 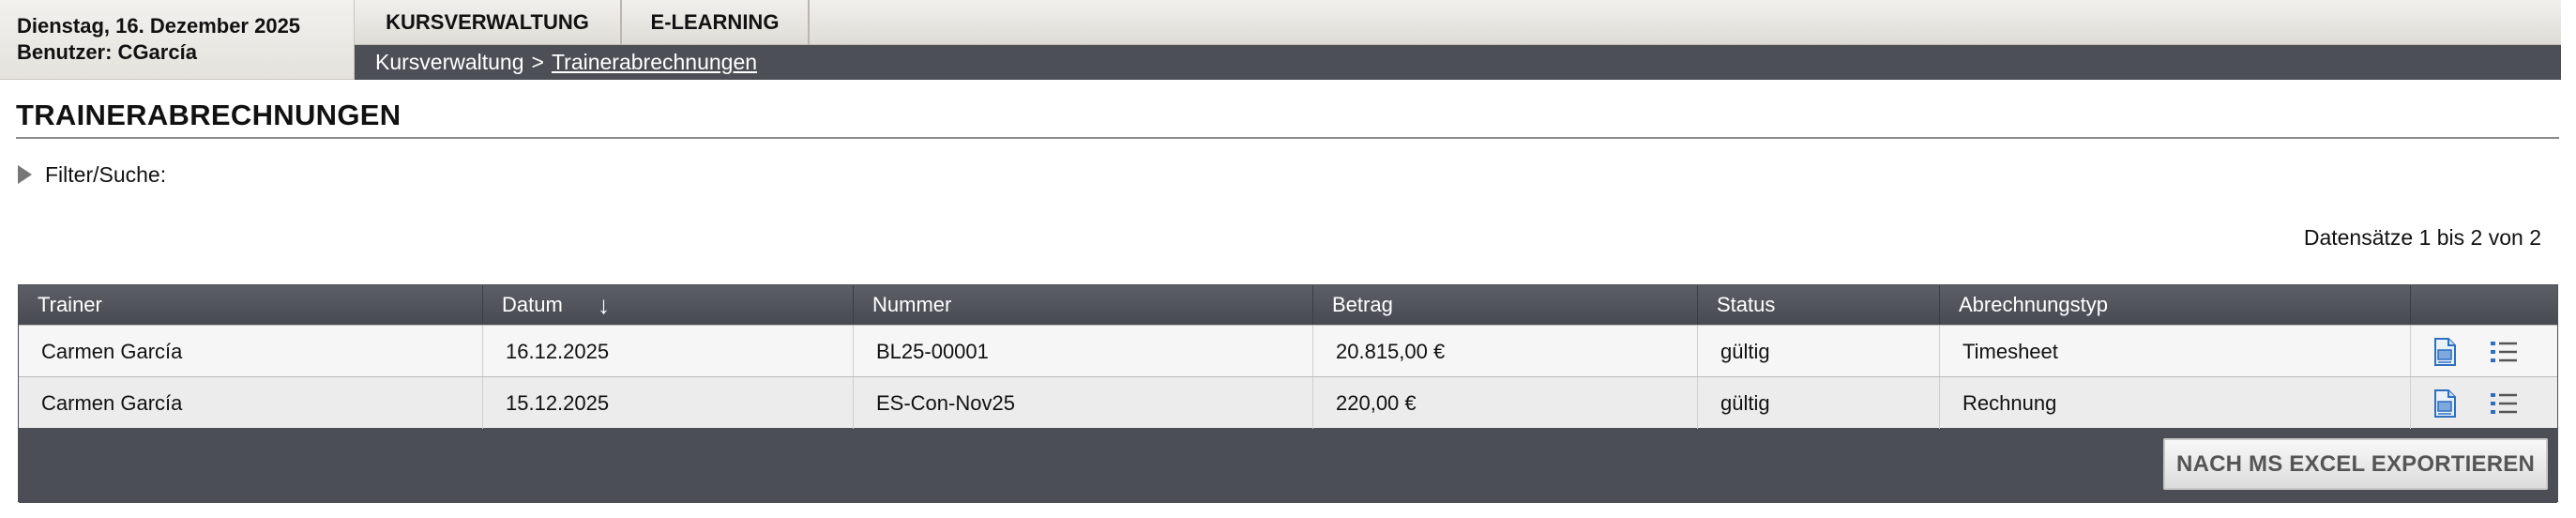 What do you see at coordinates (716, 22) in the screenshot?
I see `tab-e-learning: E-LEARNING` at bounding box center [716, 22].